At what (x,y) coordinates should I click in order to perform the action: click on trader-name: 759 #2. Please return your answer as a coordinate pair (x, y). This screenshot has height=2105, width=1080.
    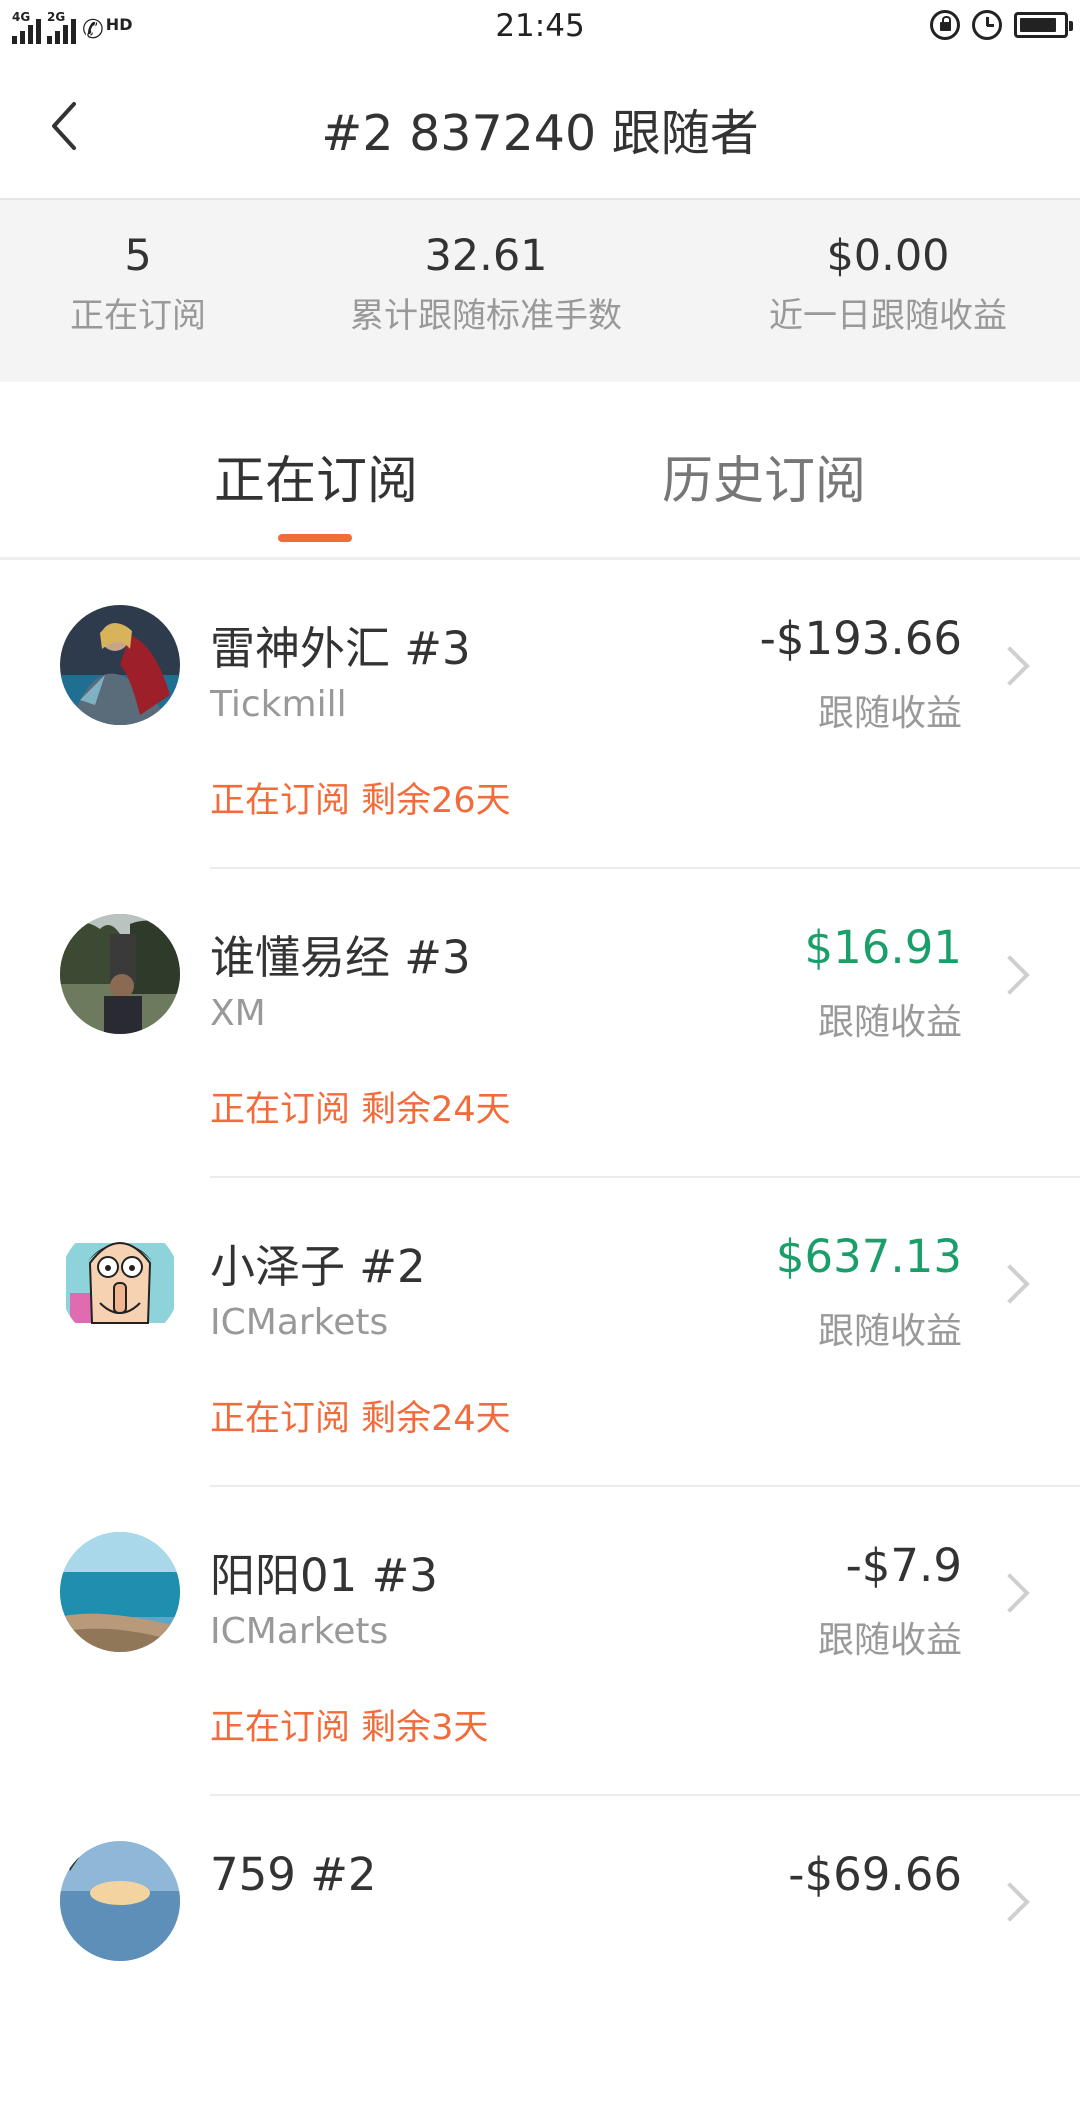
    Looking at the image, I should click on (293, 1874).